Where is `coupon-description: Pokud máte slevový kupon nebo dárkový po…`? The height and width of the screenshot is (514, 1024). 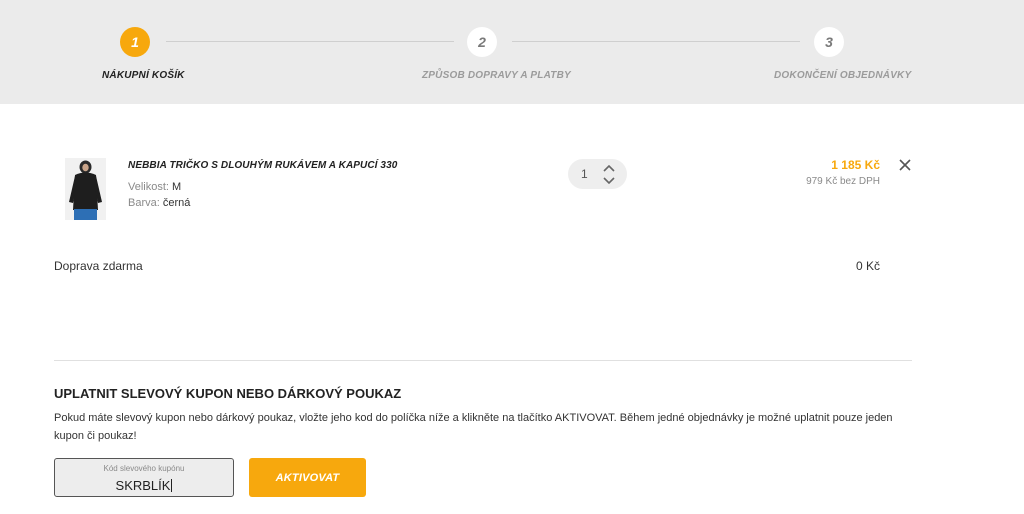
coupon-description: Pokud máte slevový kupon nebo dárkový po… is located at coordinates (473, 427).